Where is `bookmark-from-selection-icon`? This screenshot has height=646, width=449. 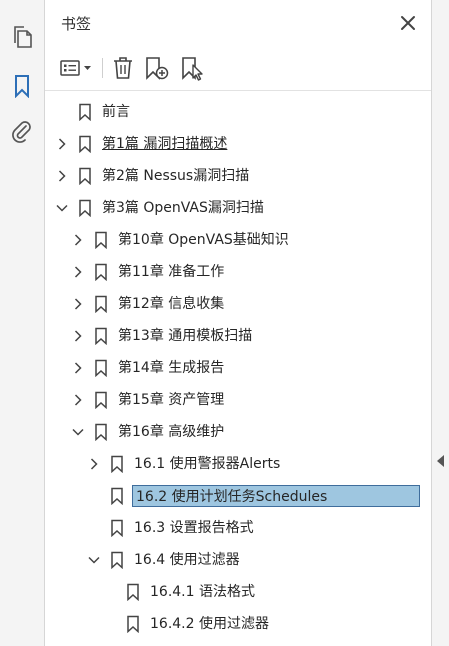 bookmark-from-selection-icon is located at coordinates (193, 68).